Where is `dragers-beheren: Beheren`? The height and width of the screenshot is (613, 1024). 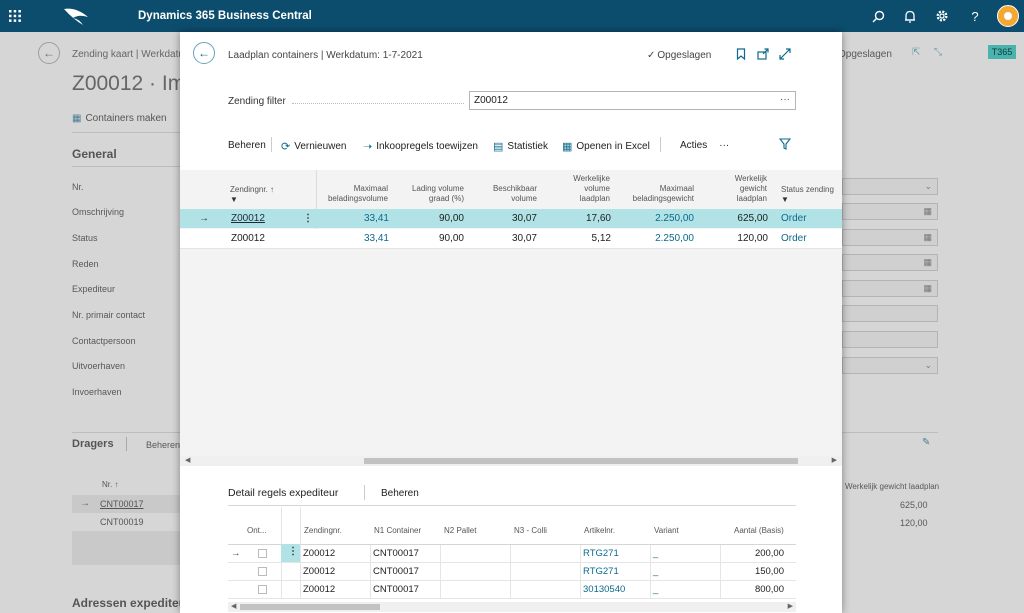
dragers-beheren: Beheren is located at coordinates (163, 445).